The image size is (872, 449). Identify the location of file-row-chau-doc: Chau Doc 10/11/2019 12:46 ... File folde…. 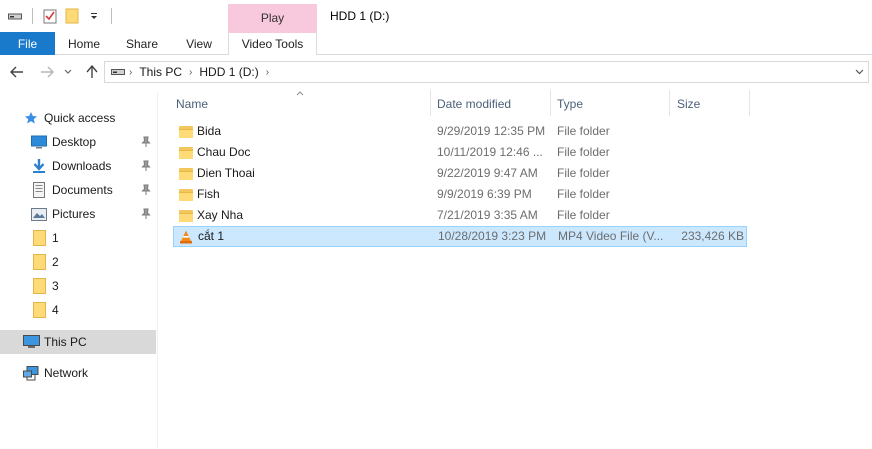
(460, 152).